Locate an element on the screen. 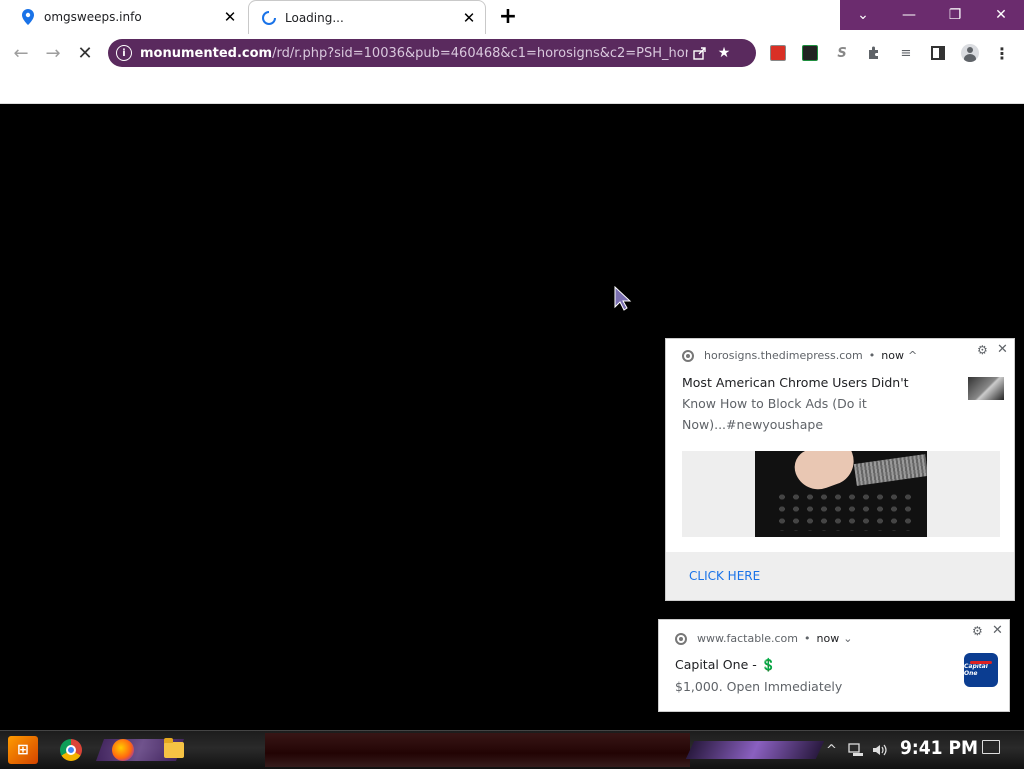  notification-source: www.factable.com is located at coordinates (747, 638).